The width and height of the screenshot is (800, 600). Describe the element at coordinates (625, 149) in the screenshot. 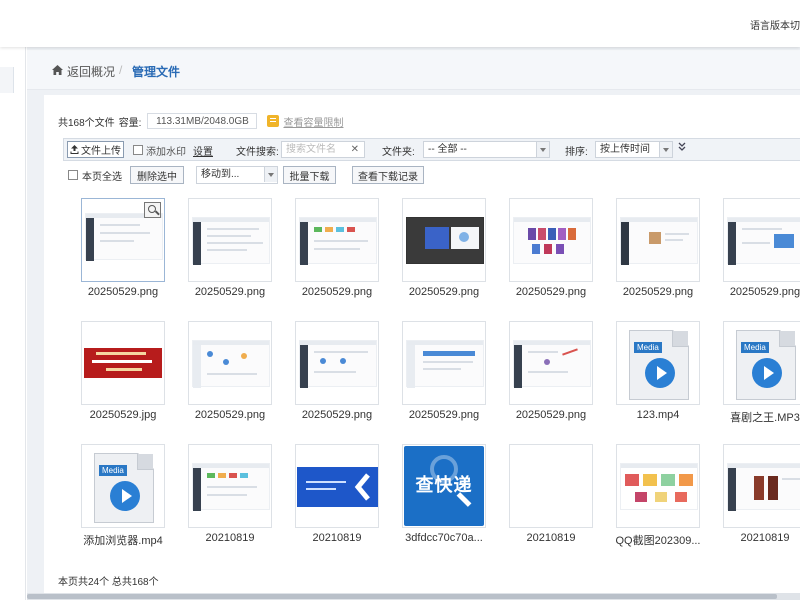

I see `sort-select-value: 按上传时间` at that location.